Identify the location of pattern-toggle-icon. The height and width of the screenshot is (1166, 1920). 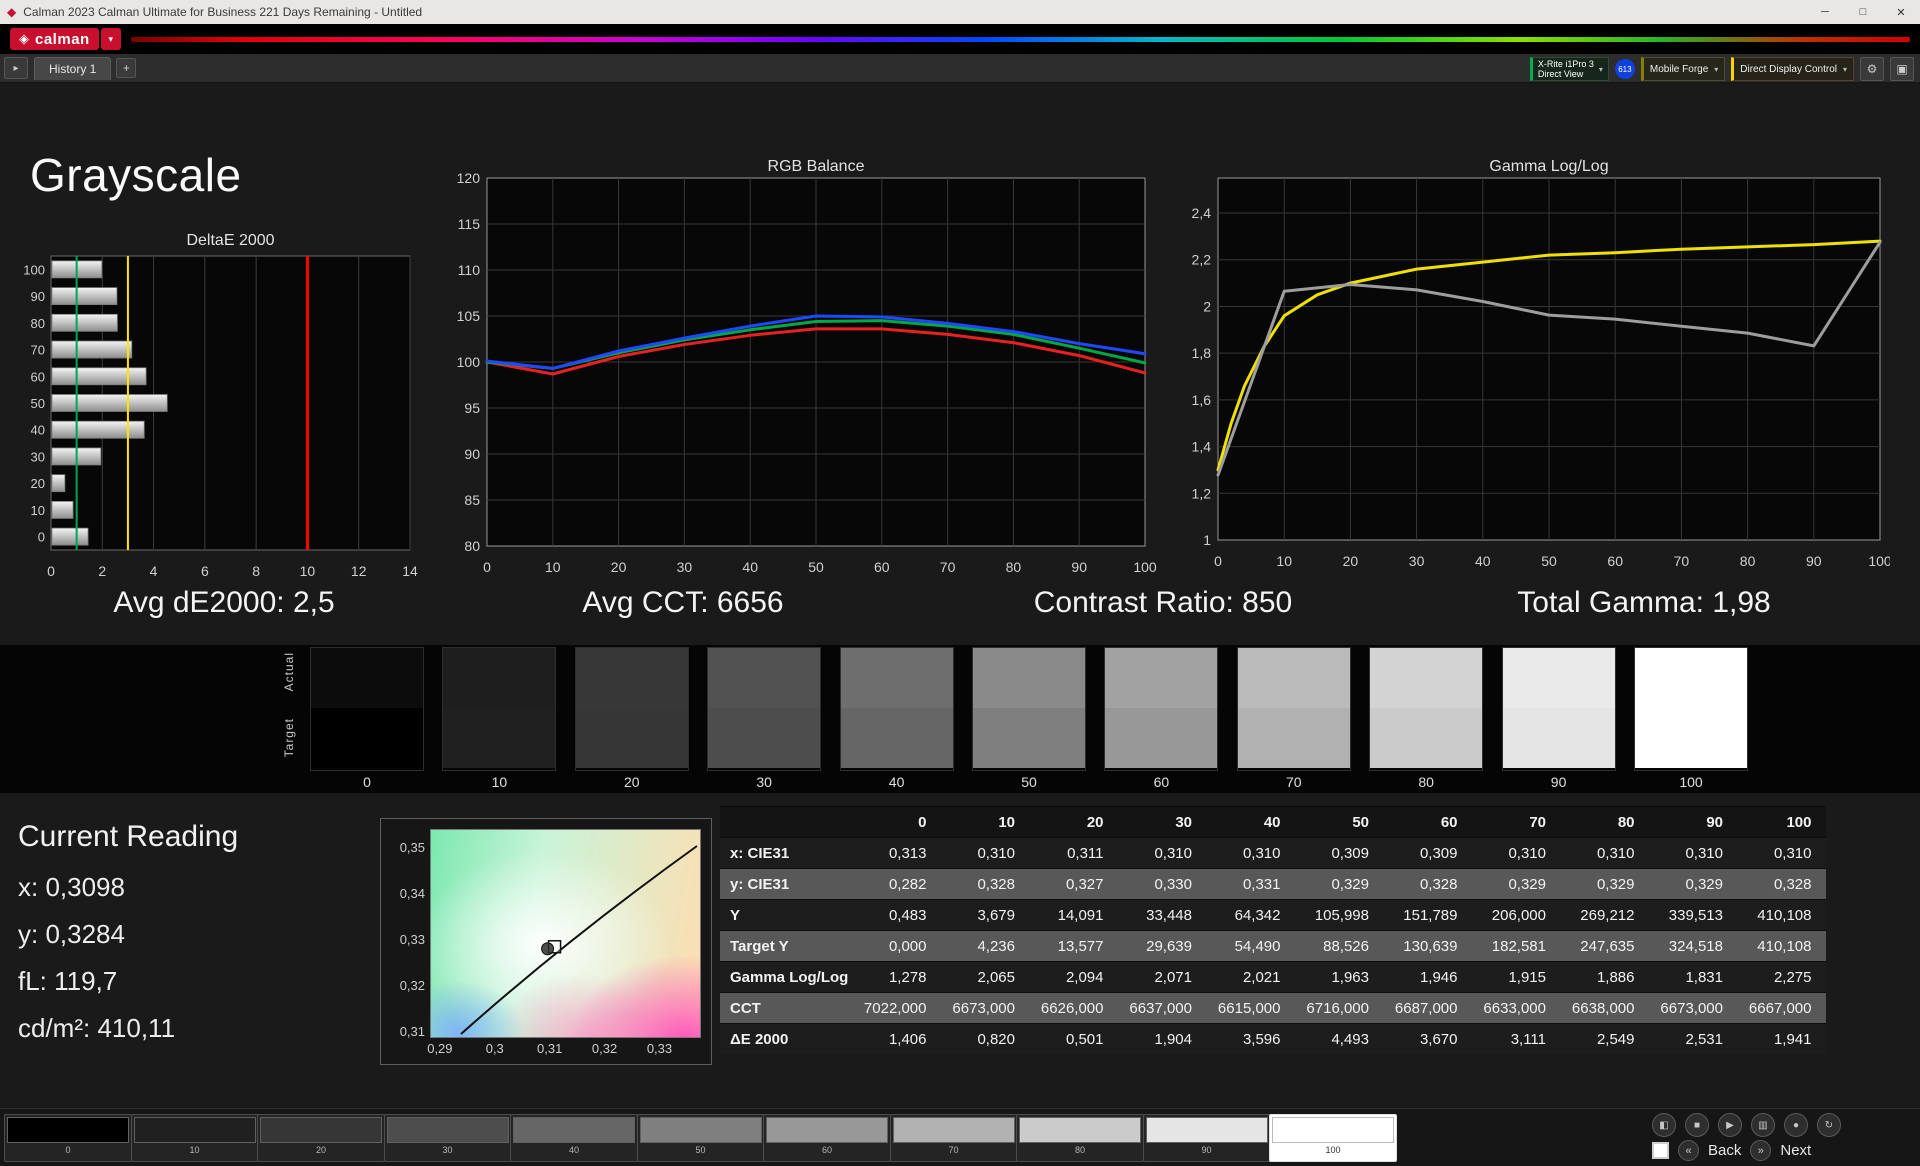
(1660, 1150).